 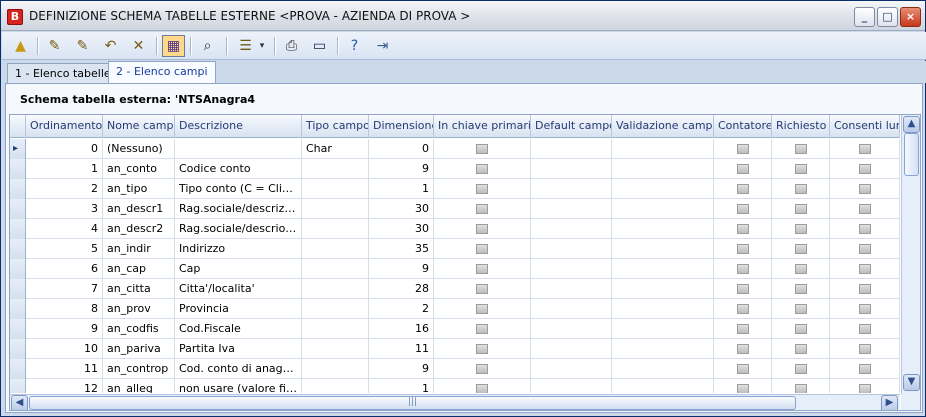 I want to click on cell-dimensione: 16, so click(x=401, y=329).